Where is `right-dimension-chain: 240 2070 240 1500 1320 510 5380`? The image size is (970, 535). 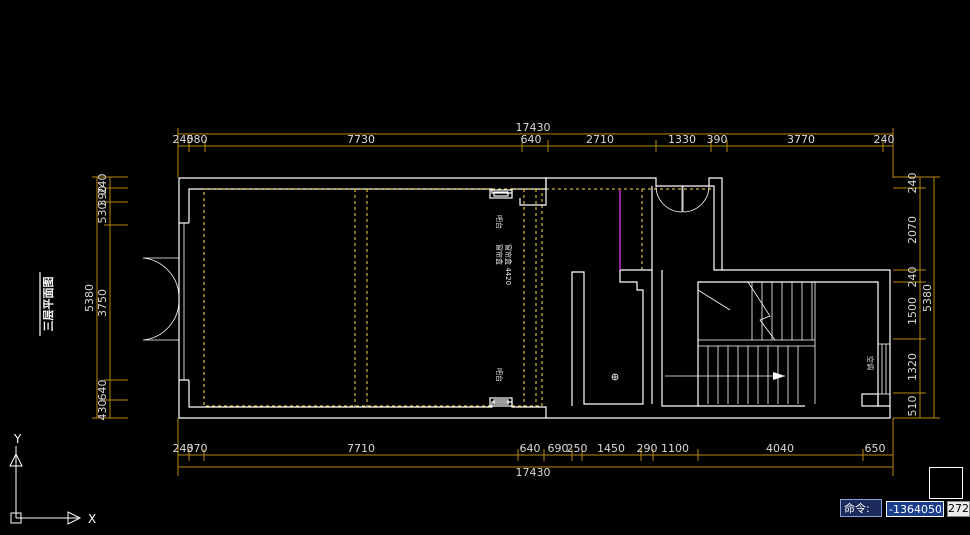
right-dimension-chain: 240 2070 240 1500 1320 510 5380 is located at coordinates (916, 296).